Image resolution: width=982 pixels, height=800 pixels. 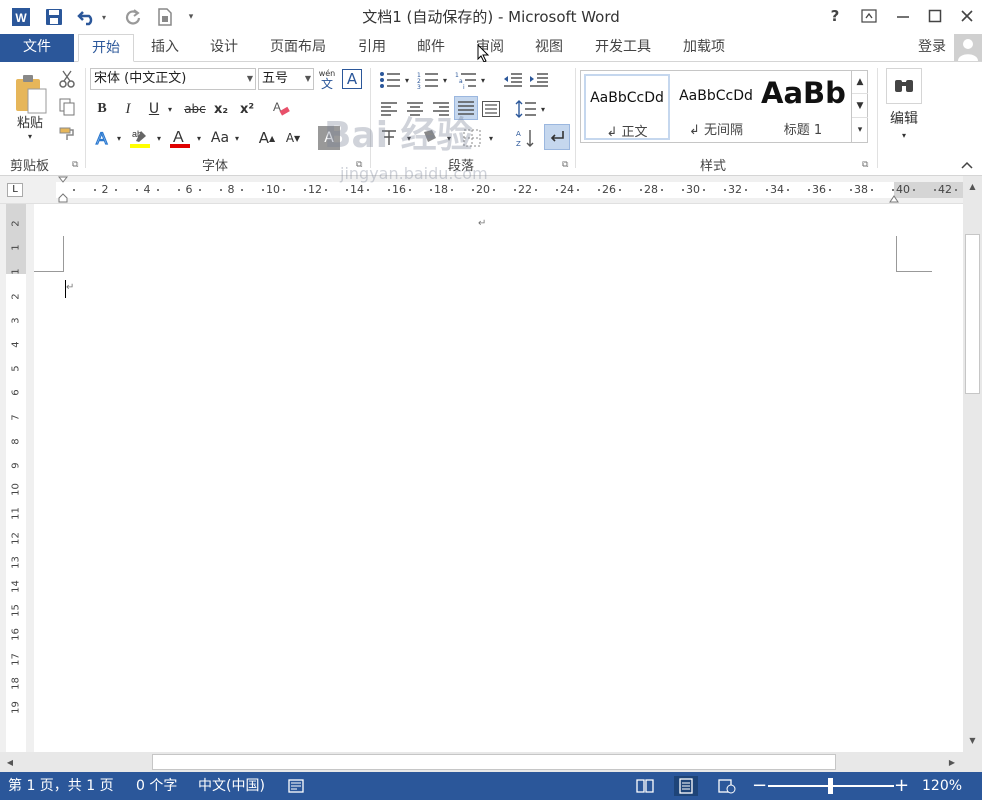 I want to click on ruler-tick-label: 4, so click(x=16, y=344).